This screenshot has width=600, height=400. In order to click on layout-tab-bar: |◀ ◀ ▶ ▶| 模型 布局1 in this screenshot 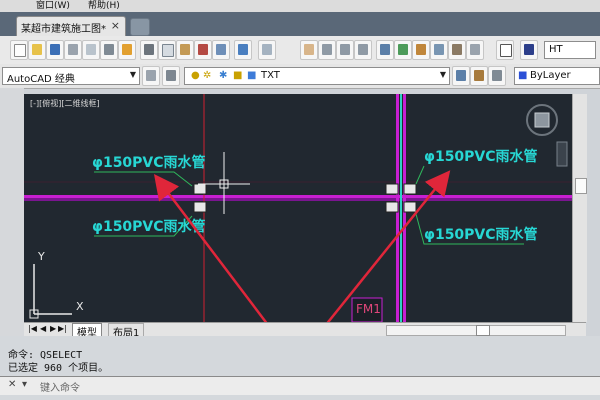, I will do `click(305, 331)`.